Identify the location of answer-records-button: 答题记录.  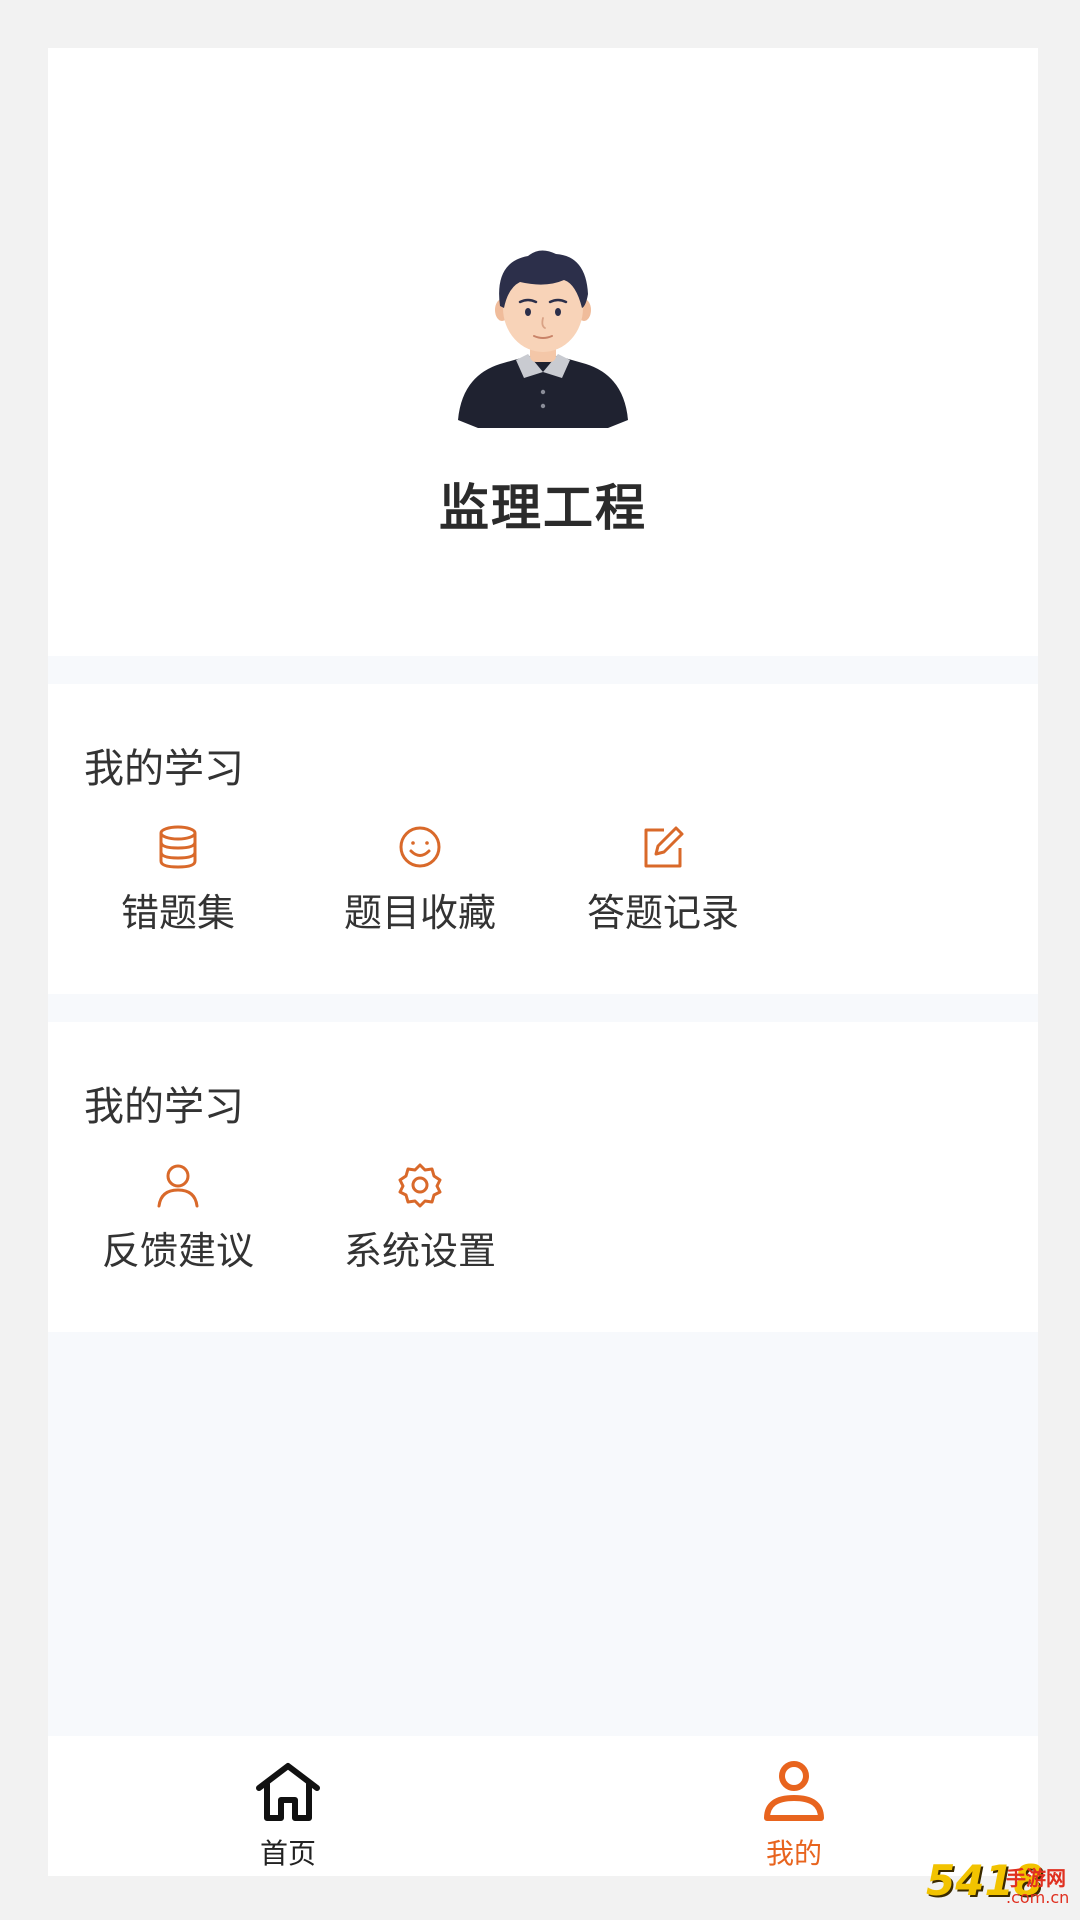
(663, 884).